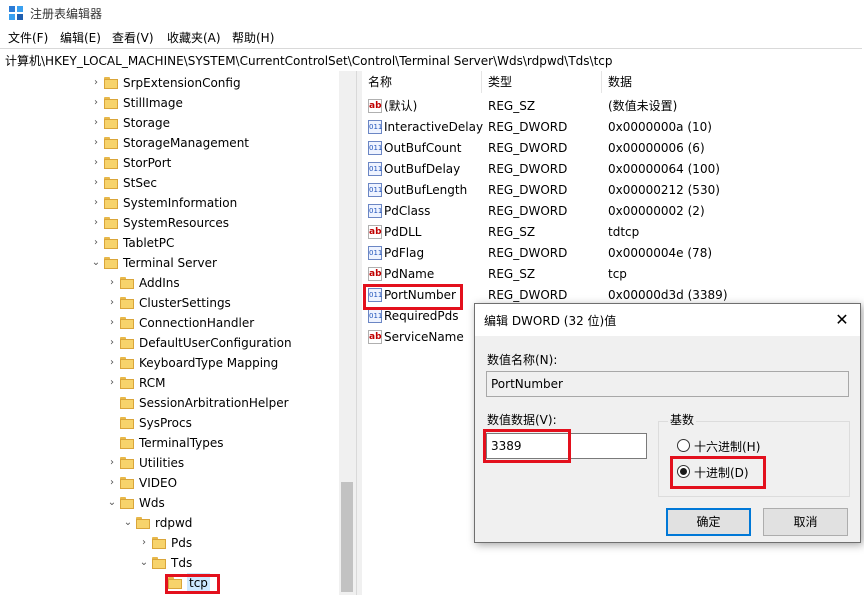  Describe the element at coordinates (169, 343) in the screenshot. I see `tree-item: › DefaultUserConfiguration` at that location.